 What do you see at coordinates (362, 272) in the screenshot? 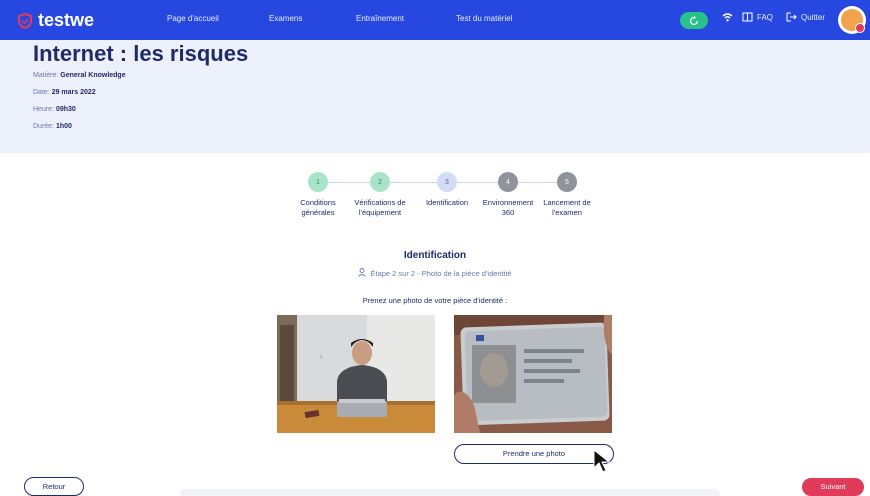
I see `user-icon` at bounding box center [362, 272].